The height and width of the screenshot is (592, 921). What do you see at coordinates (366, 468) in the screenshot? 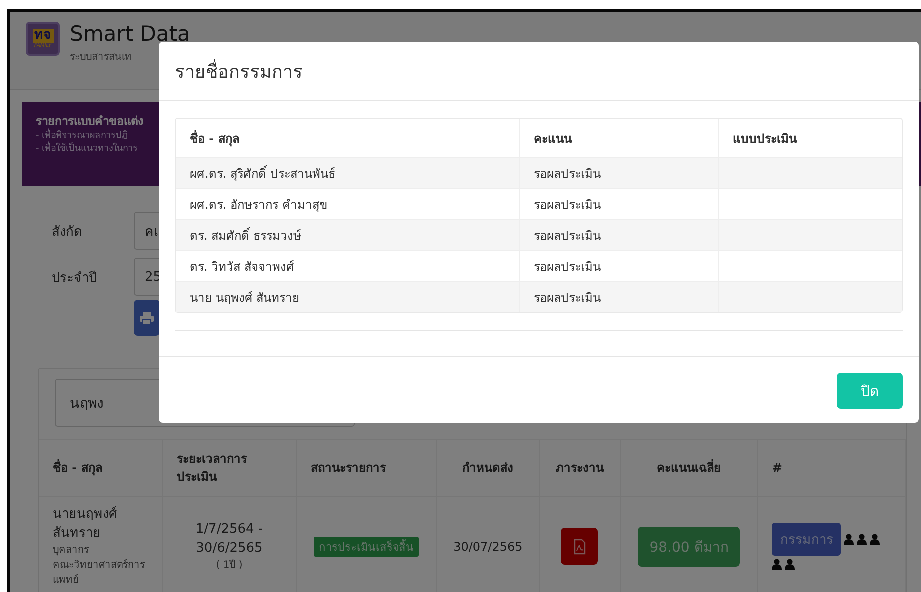
I see `column-header: สถานะรายการ` at bounding box center [366, 468].